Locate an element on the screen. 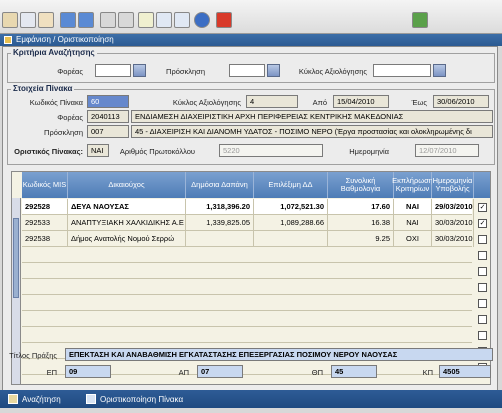  help-icon is located at coordinates (202, 20).